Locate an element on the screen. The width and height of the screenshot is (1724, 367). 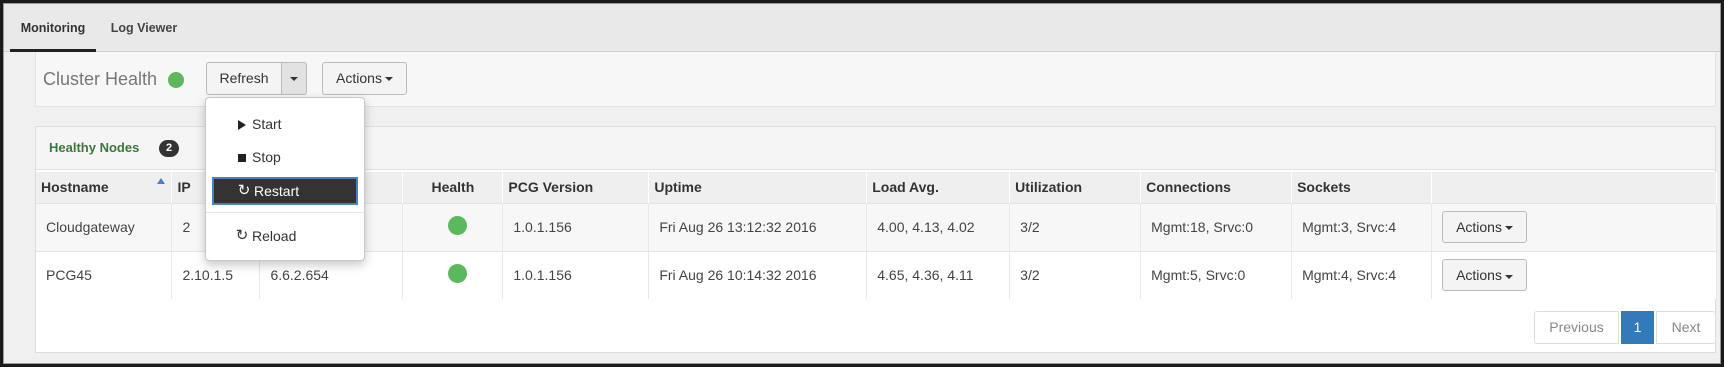
cell-hostname: PCG45 is located at coordinates (104, 274).